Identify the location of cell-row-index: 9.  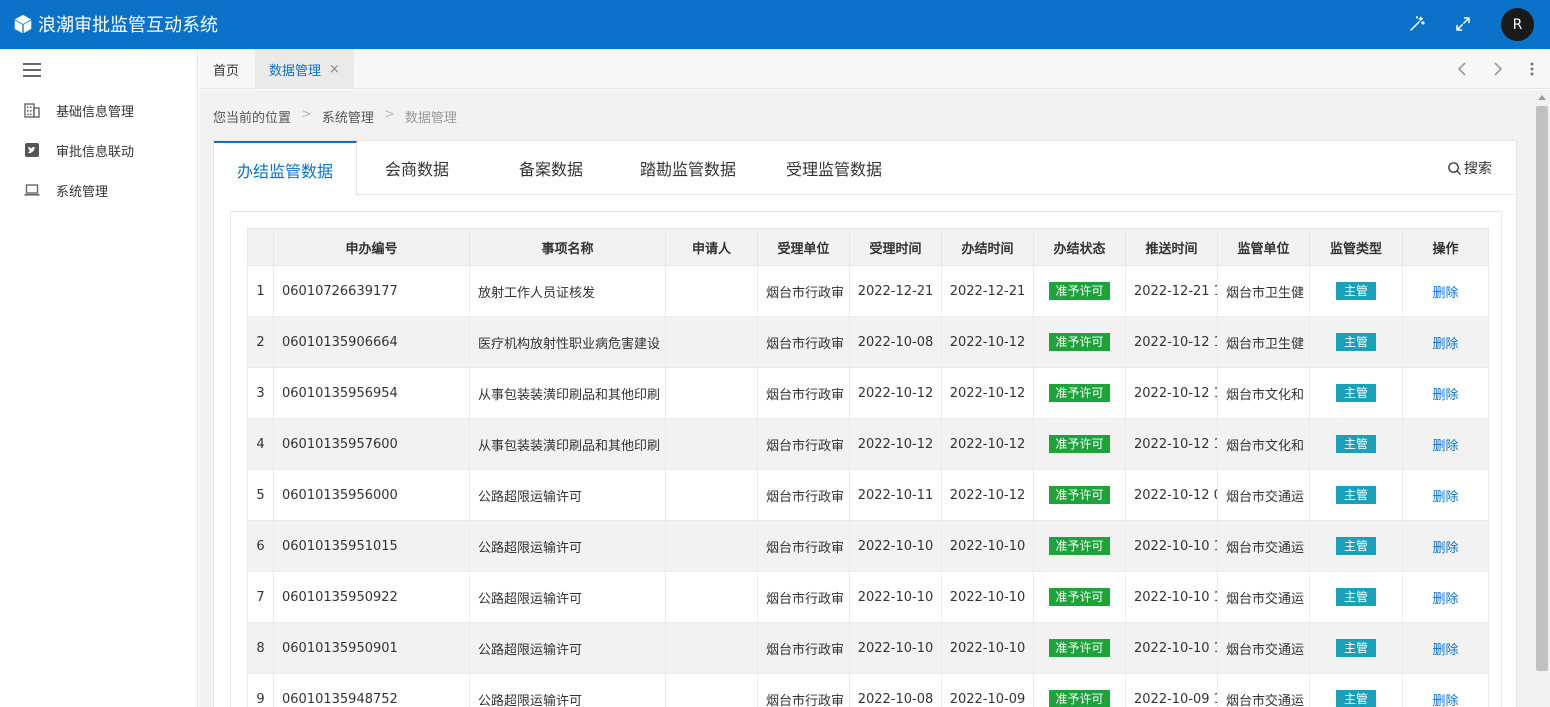
(260, 690).